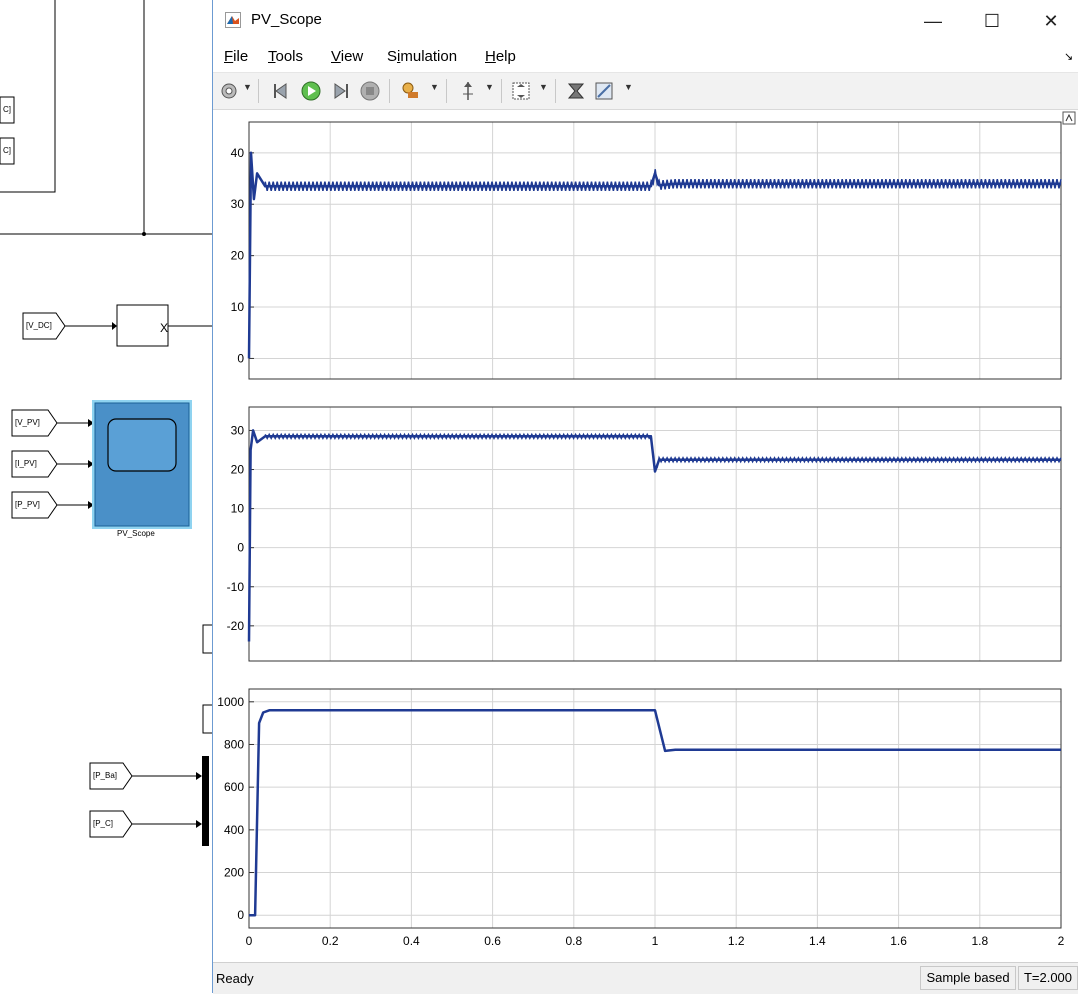 The height and width of the screenshot is (994, 1078). I want to click on menu-bar: File Tools View Simulation Help ↘, so click(645, 57).